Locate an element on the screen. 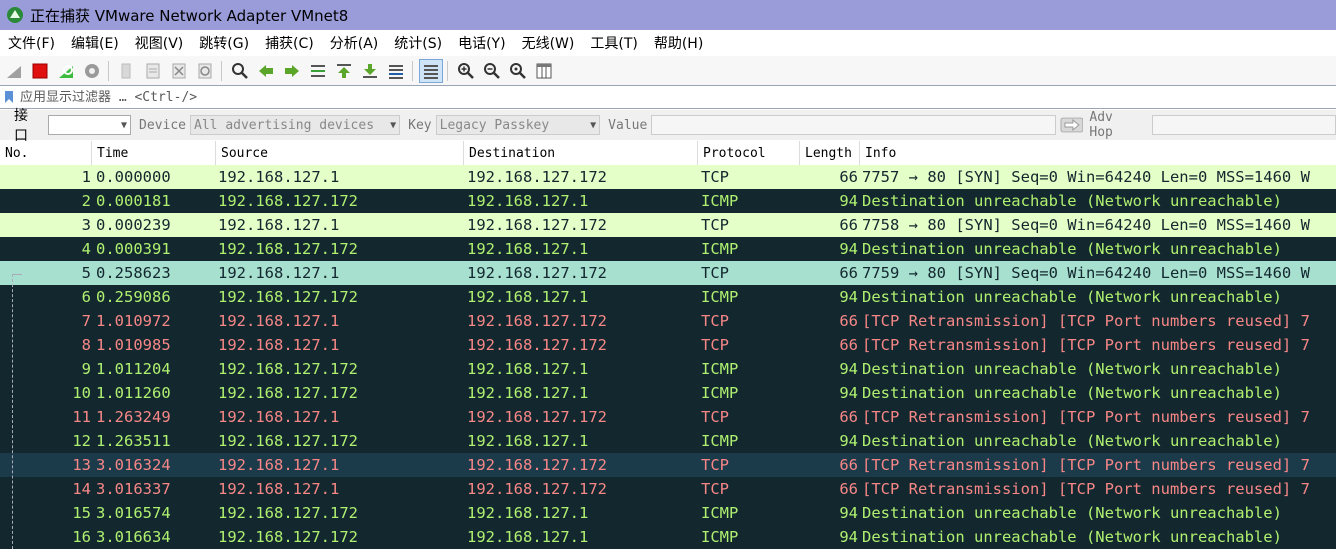 The width and height of the screenshot is (1336, 549). display-filter-bar is located at coordinates (668, 97).